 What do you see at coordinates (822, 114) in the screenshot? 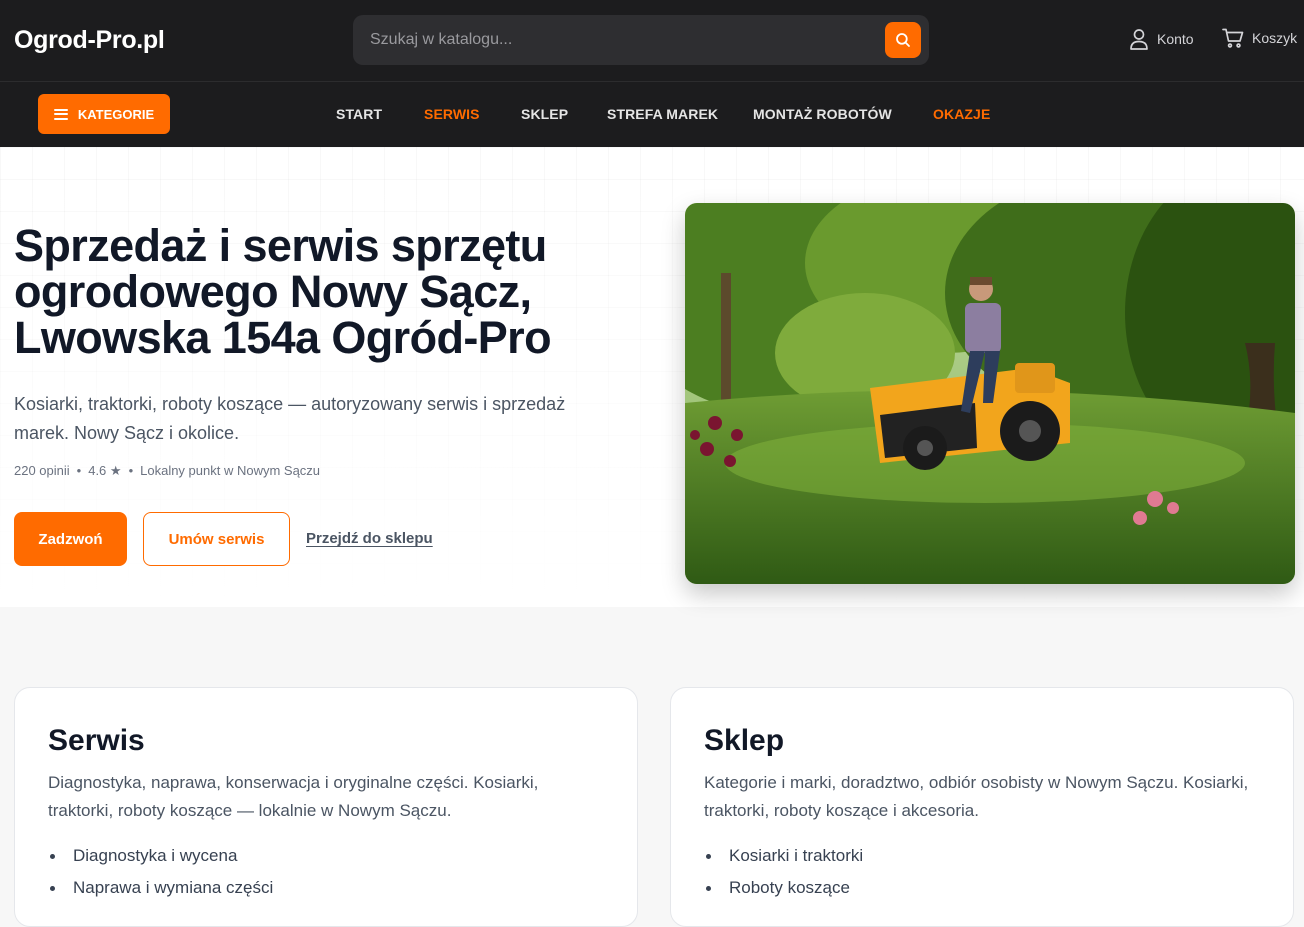
I see `nav-item-montaz-robotow: MONTAŻ ROBOTÓW` at bounding box center [822, 114].